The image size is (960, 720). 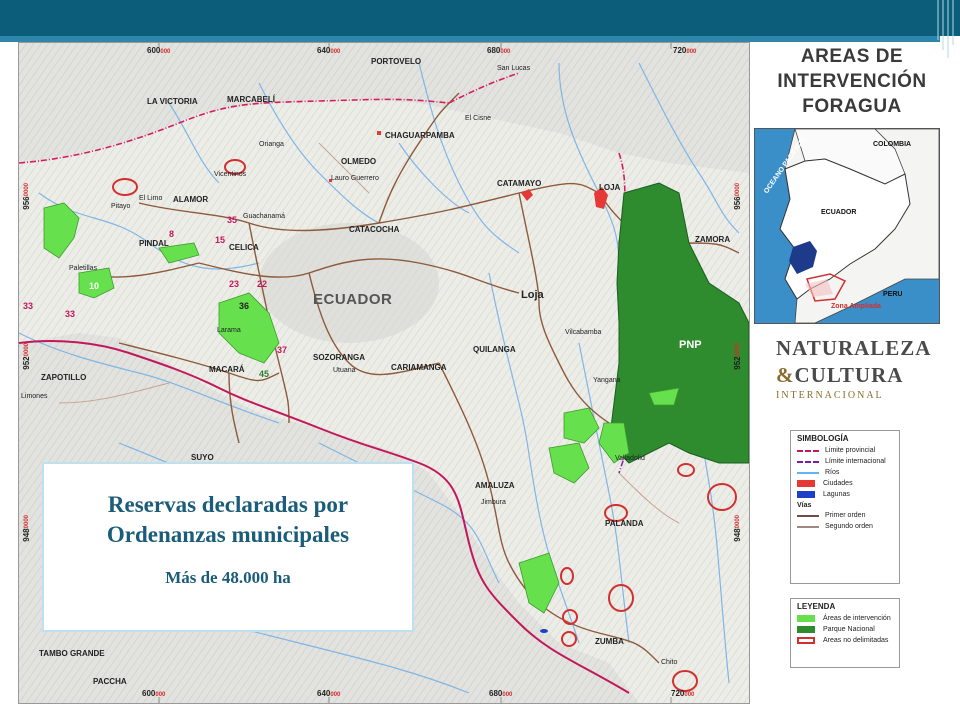 What do you see at coordinates (232, 220) in the screenshot?
I see `area-number: 35` at bounding box center [232, 220].